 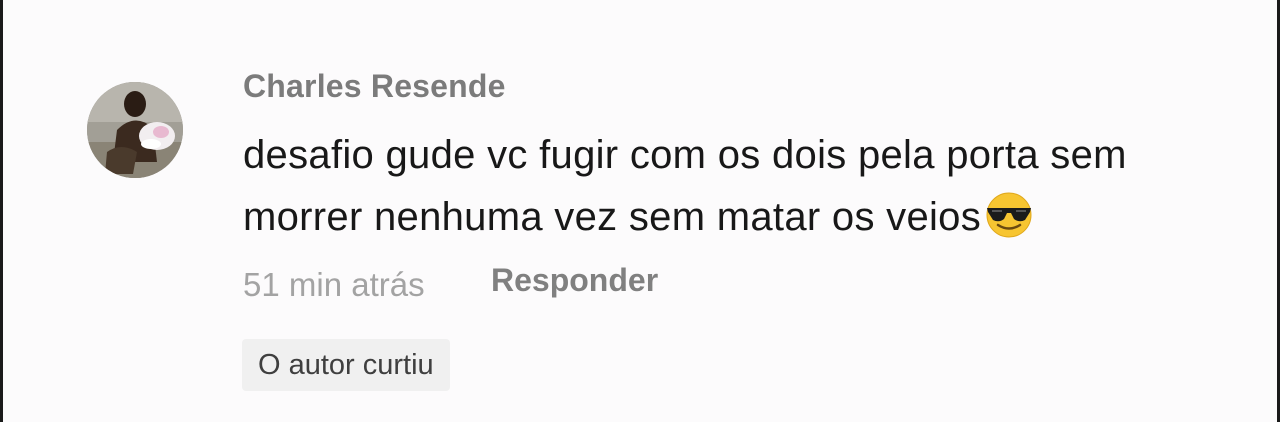 I want to click on avatar, so click(x=135, y=130).